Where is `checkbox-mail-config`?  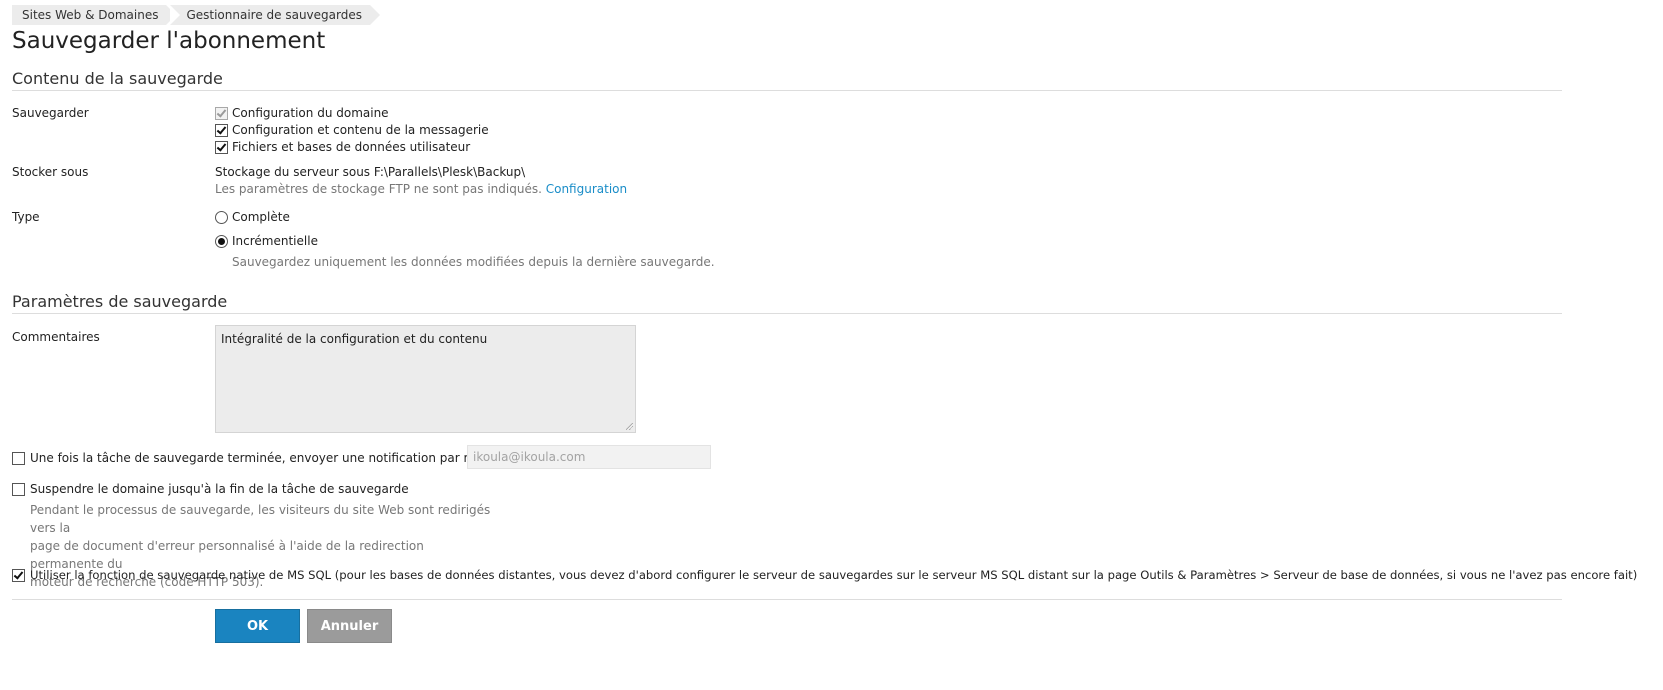
checkbox-mail-config is located at coordinates (221, 130).